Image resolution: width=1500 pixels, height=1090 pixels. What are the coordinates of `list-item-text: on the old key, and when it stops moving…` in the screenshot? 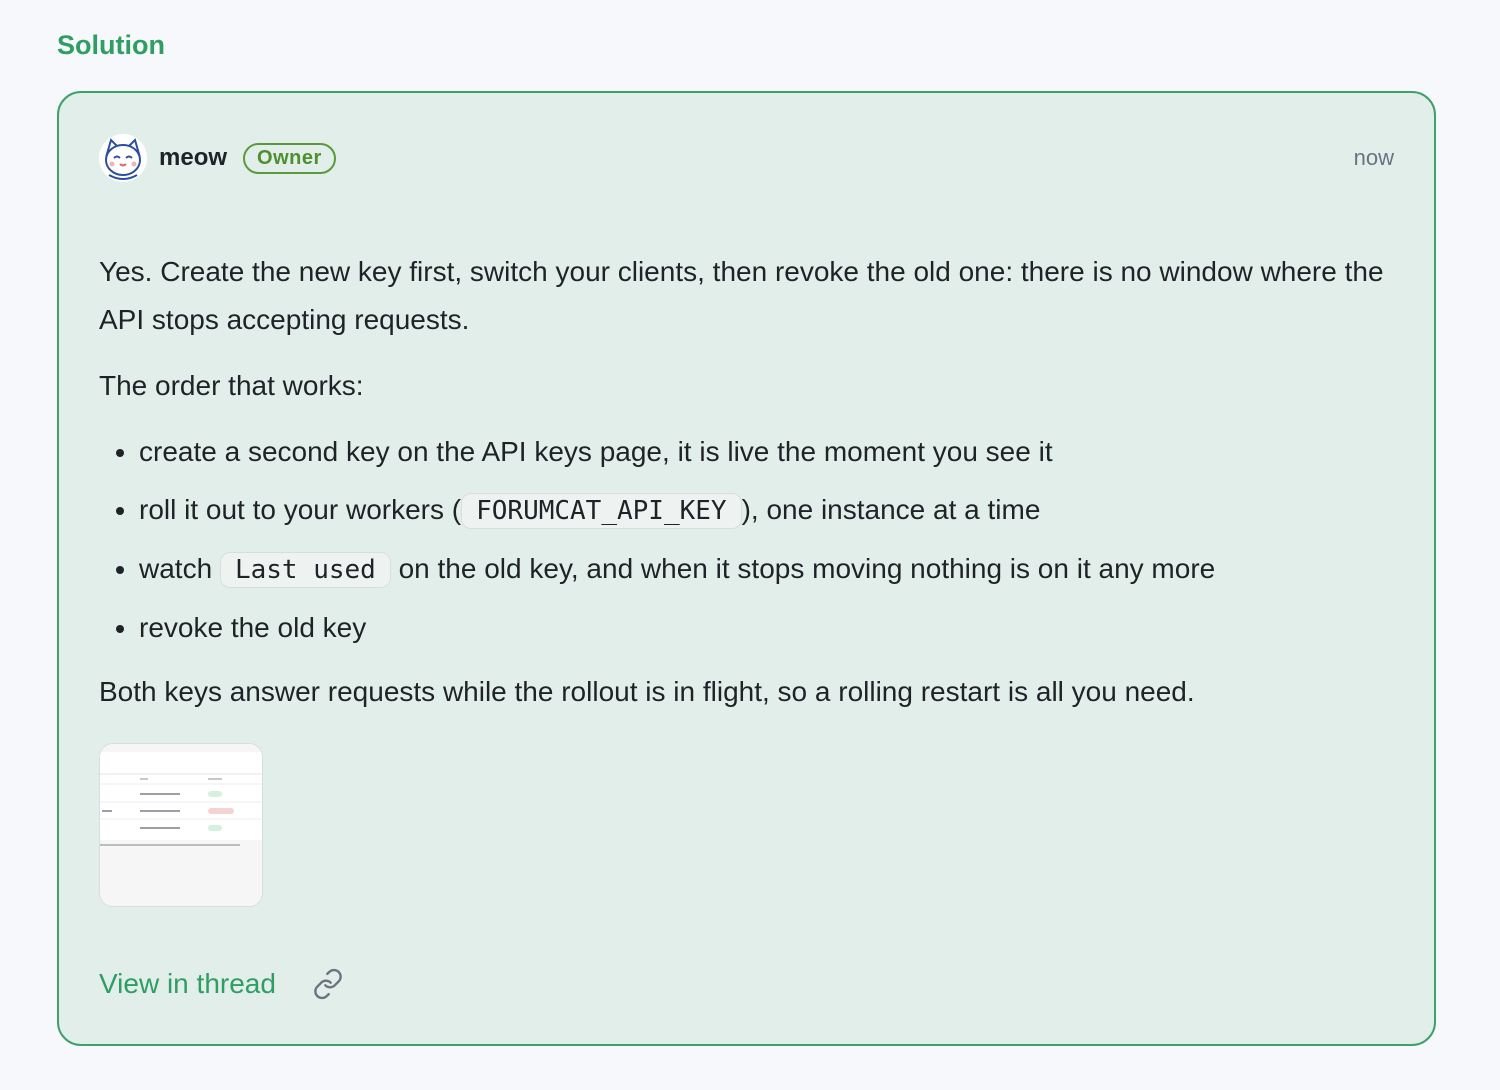 It's located at (803, 568).